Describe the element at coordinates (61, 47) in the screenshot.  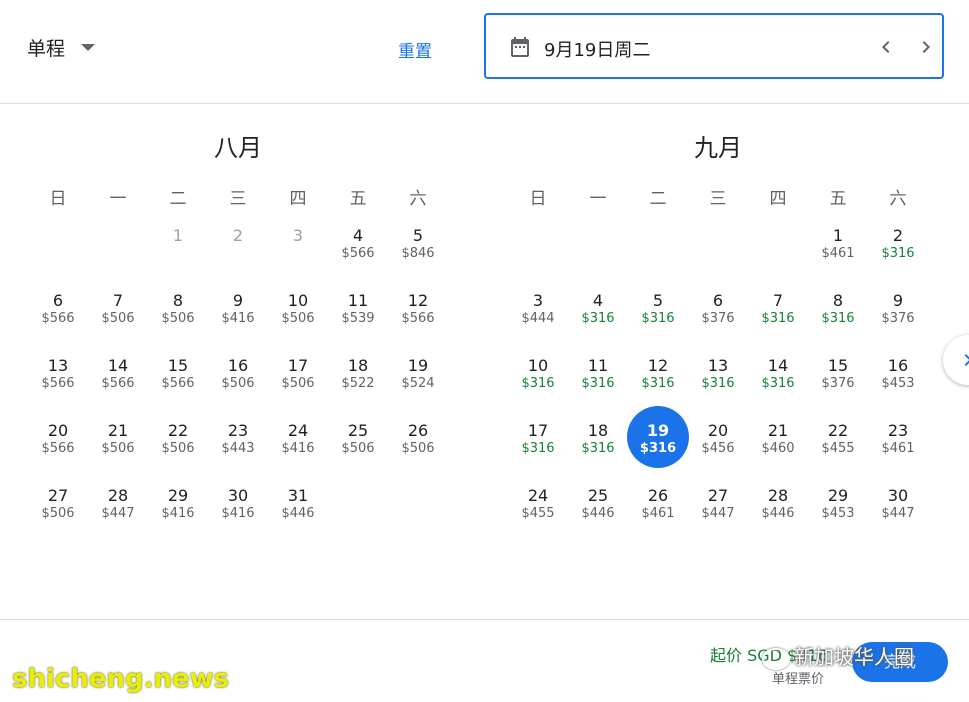
I see `trip-type-dropdown: 单程` at that location.